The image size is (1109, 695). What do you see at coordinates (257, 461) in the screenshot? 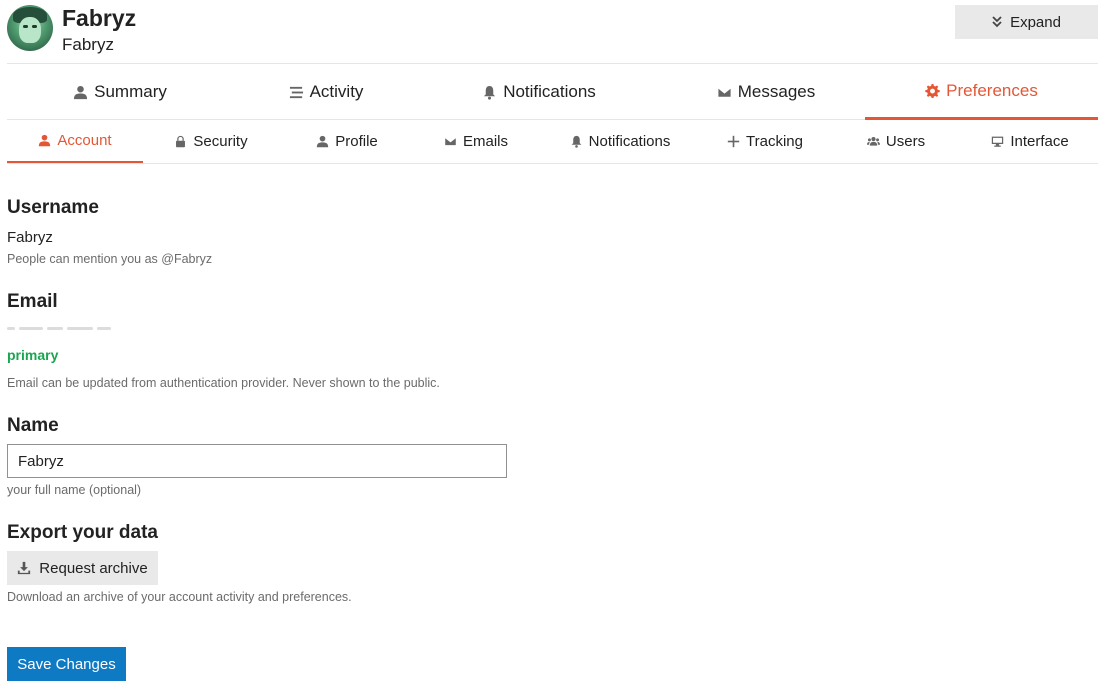
I see `name-field` at bounding box center [257, 461].